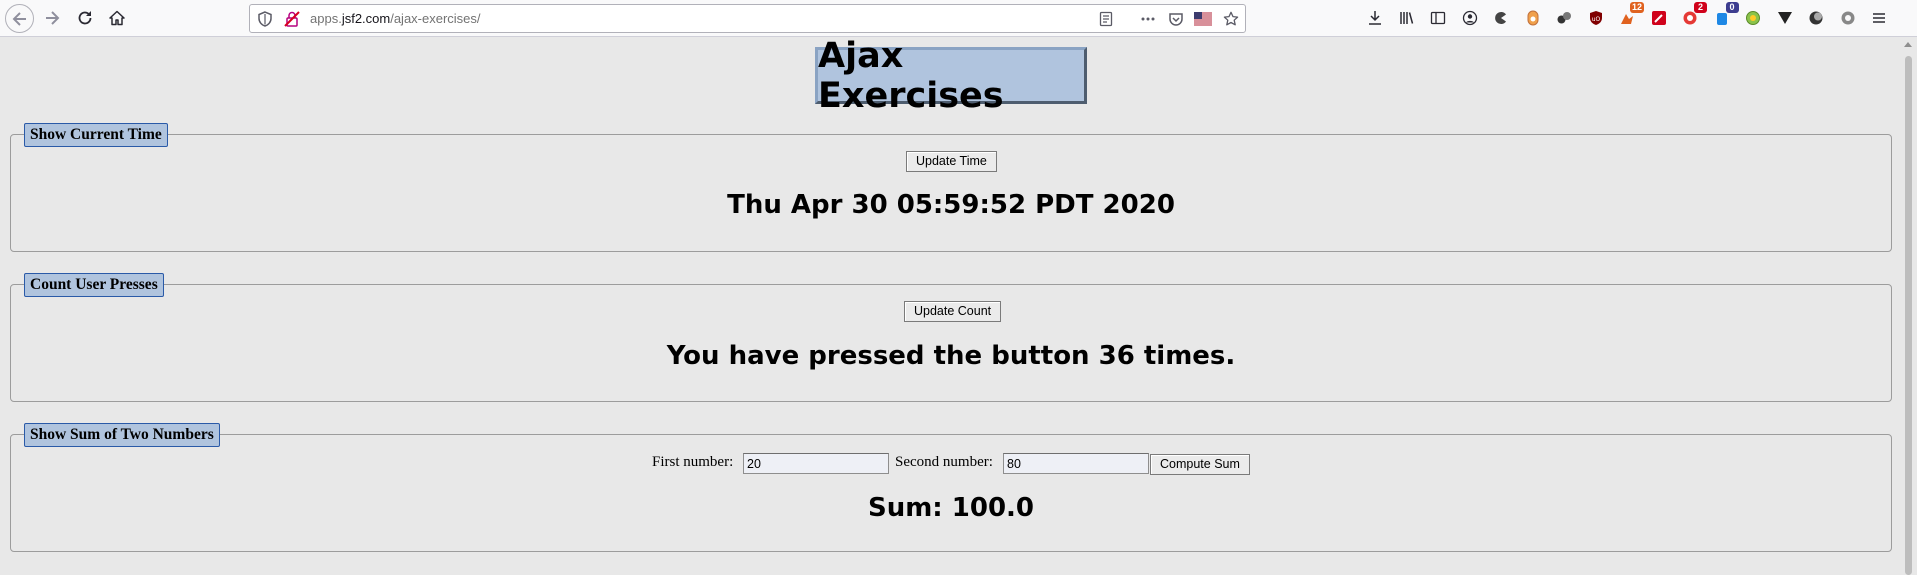 The height and width of the screenshot is (575, 1917). I want to click on update-time-button: Update Time, so click(951, 161).